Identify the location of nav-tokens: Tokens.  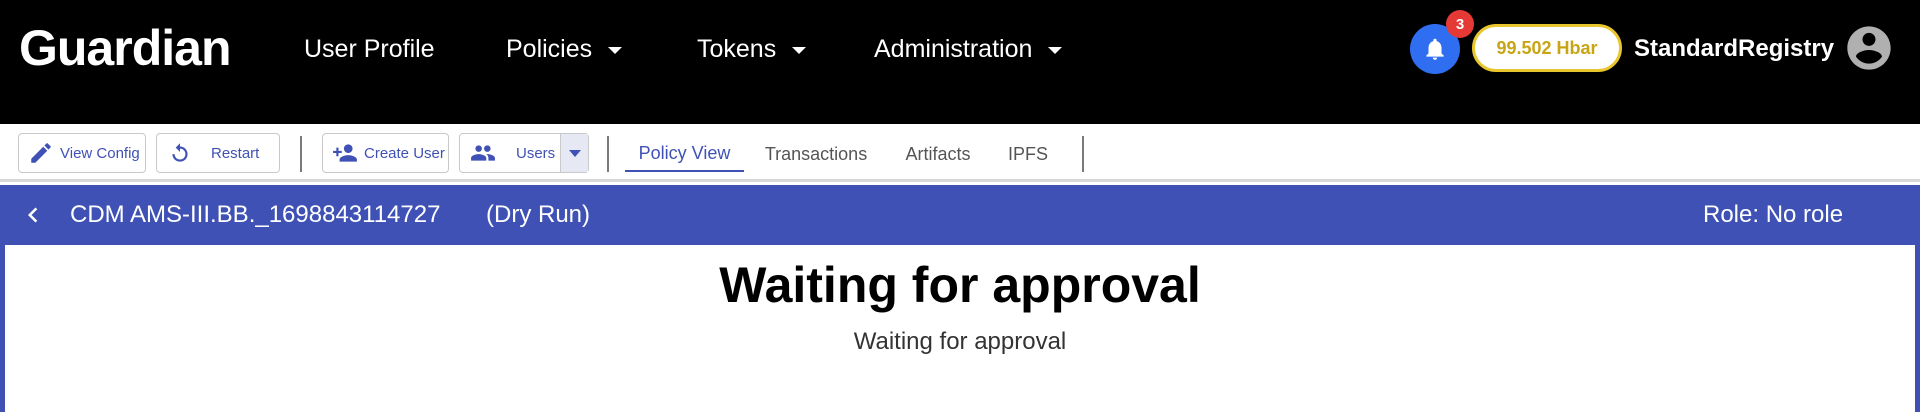
(752, 49).